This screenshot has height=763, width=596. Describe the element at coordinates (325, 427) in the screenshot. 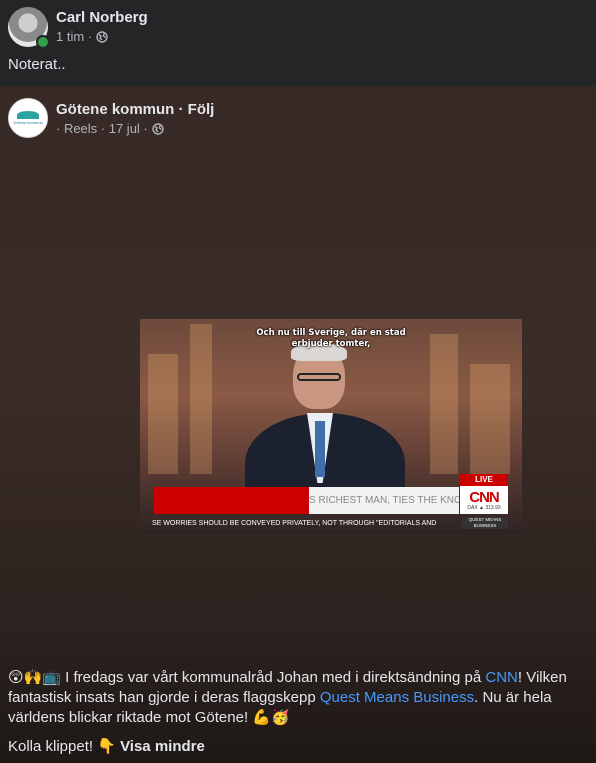

I see `news-anchor` at that location.